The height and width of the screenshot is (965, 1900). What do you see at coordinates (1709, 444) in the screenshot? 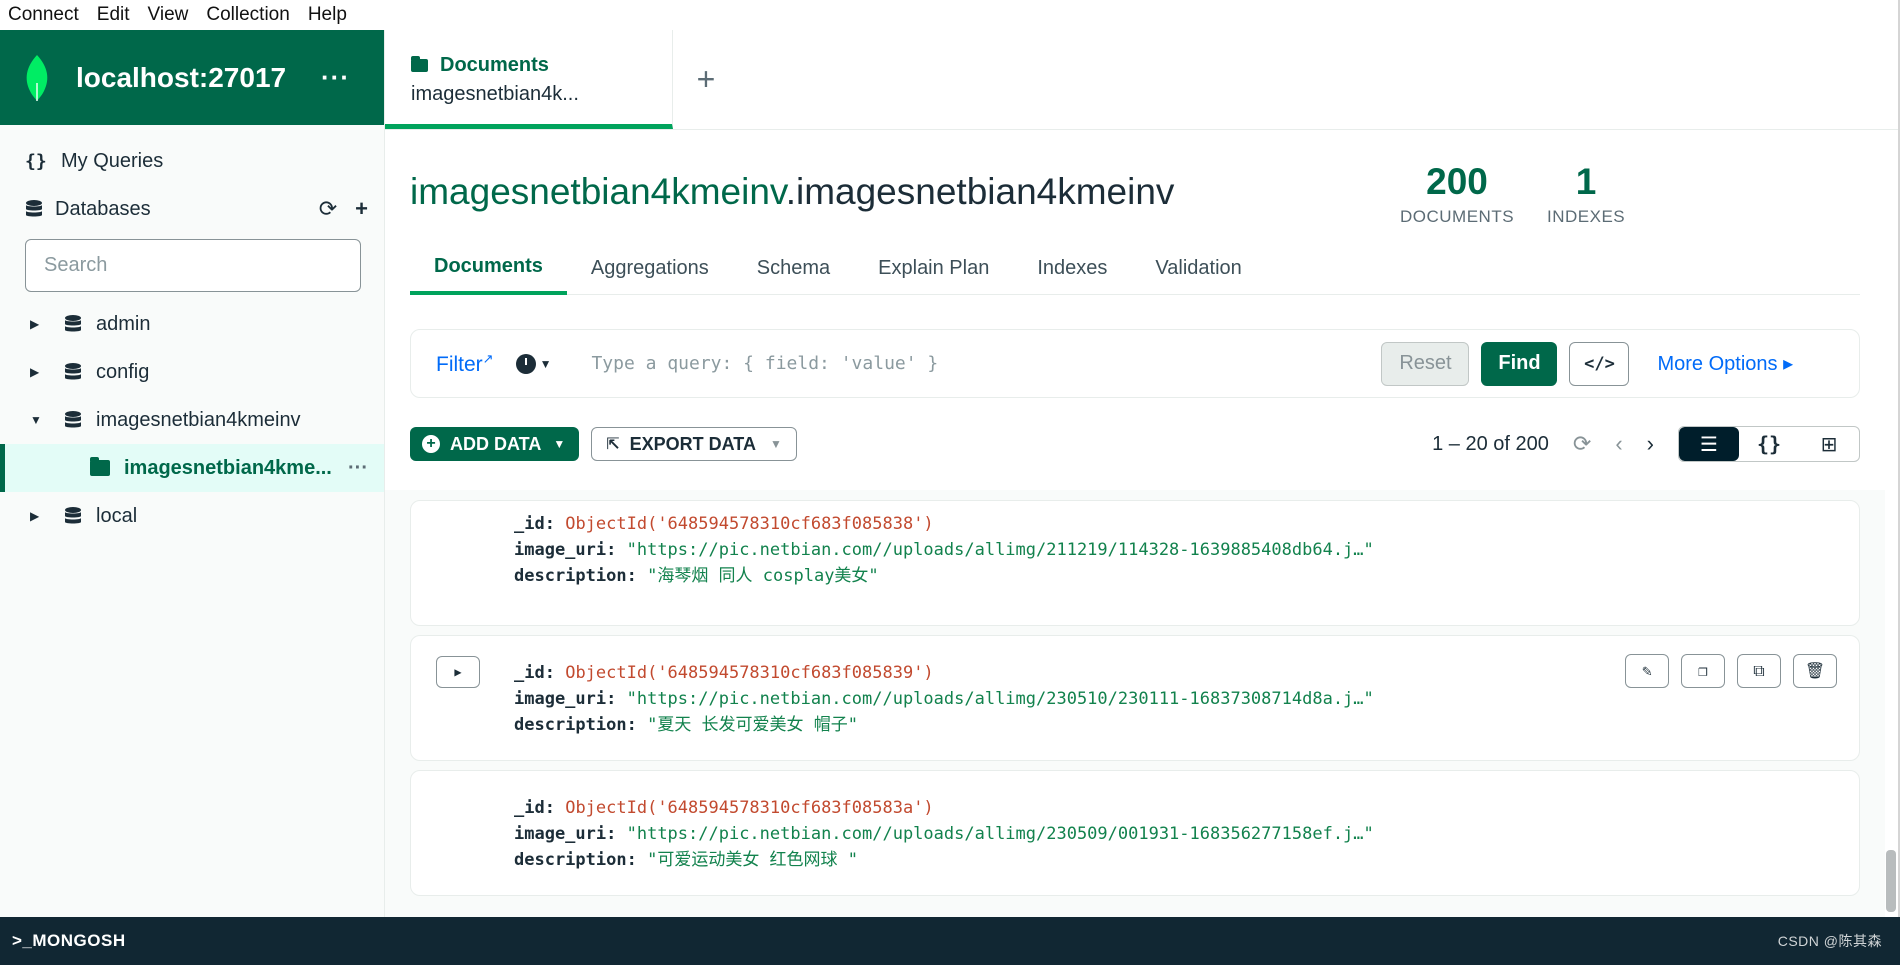
I see `list-view-icon: ☰` at bounding box center [1709, 444].